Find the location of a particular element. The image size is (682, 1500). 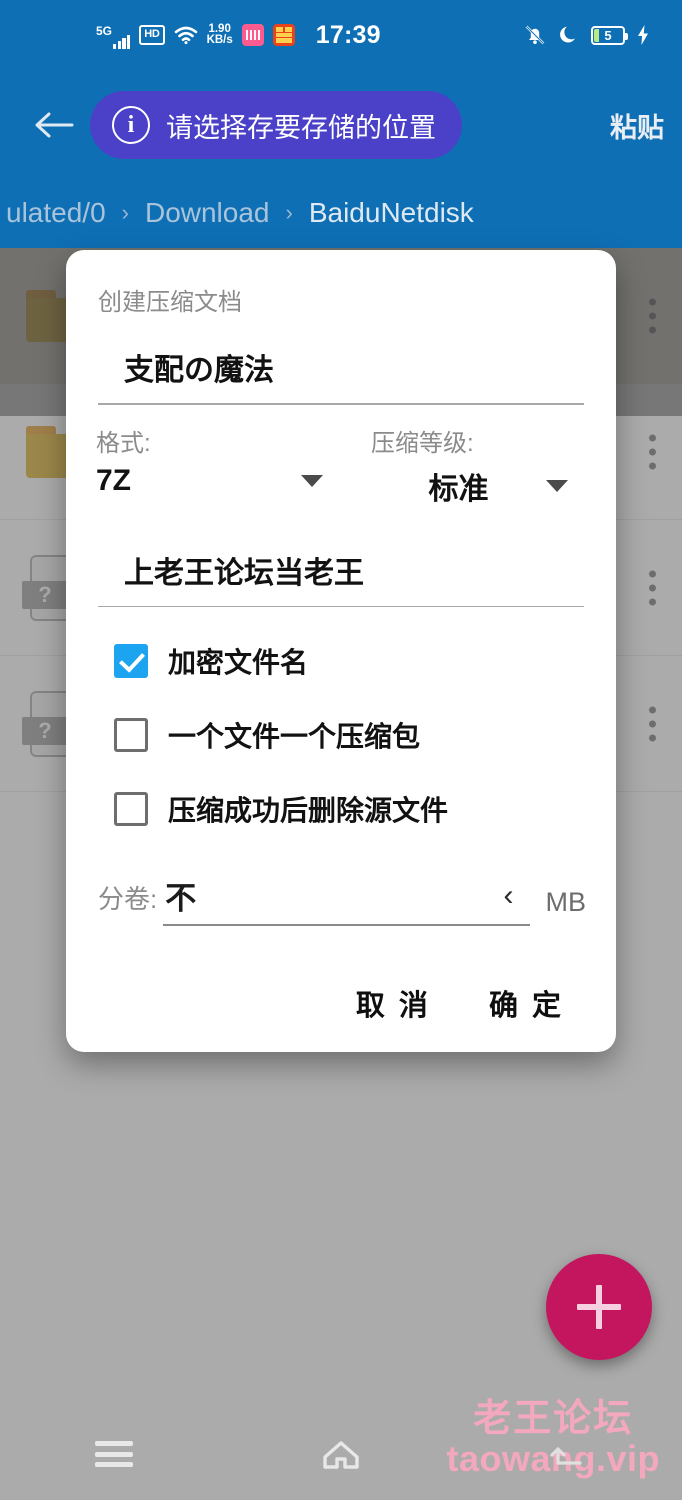

confirm-button: 确 定 is located at coordinates (526, 1003).